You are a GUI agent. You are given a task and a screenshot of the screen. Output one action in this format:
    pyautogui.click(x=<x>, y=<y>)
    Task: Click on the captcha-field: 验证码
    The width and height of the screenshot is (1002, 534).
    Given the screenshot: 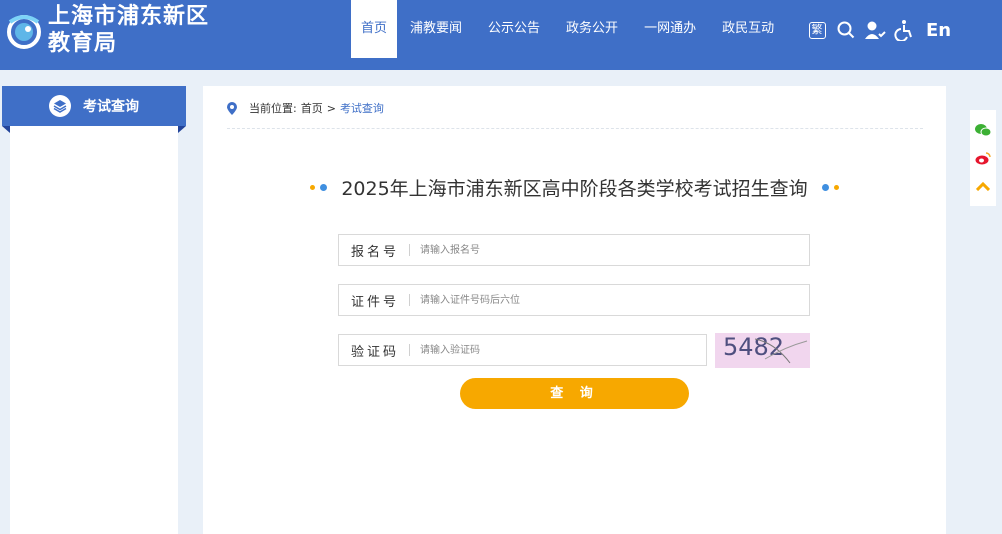 What is the action you would take?
    pyautogui.click(x=522, y=350)
    